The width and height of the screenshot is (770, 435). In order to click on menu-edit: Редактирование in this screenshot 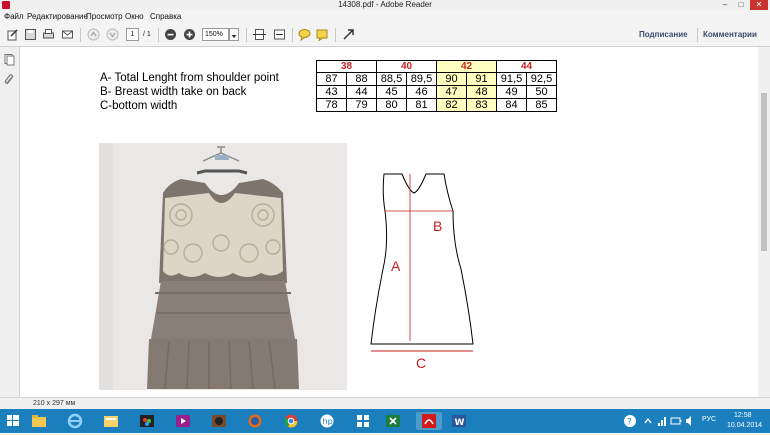, I will do `click(57, 16)`.